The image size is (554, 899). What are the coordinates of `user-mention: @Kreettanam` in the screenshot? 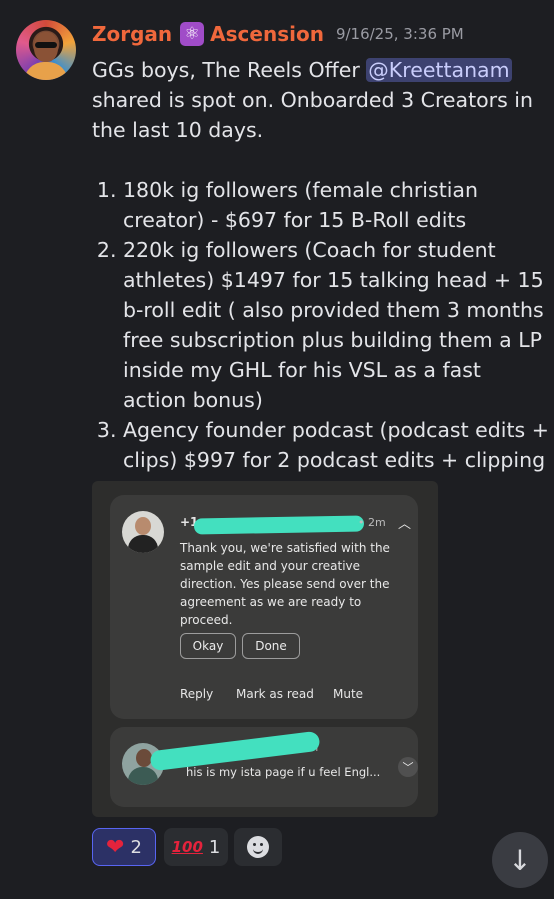 It's located at (439, 70).